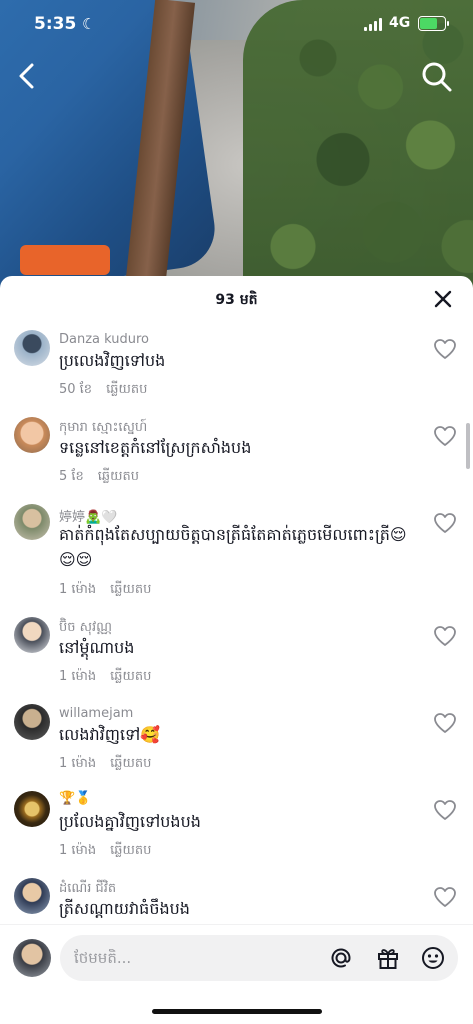 The height and width of the screenshot is (1024, 473). What do you see at coordinates (65, 260) in the screenshot?
I see `video-life-vest` at bounding box center [65, 260].